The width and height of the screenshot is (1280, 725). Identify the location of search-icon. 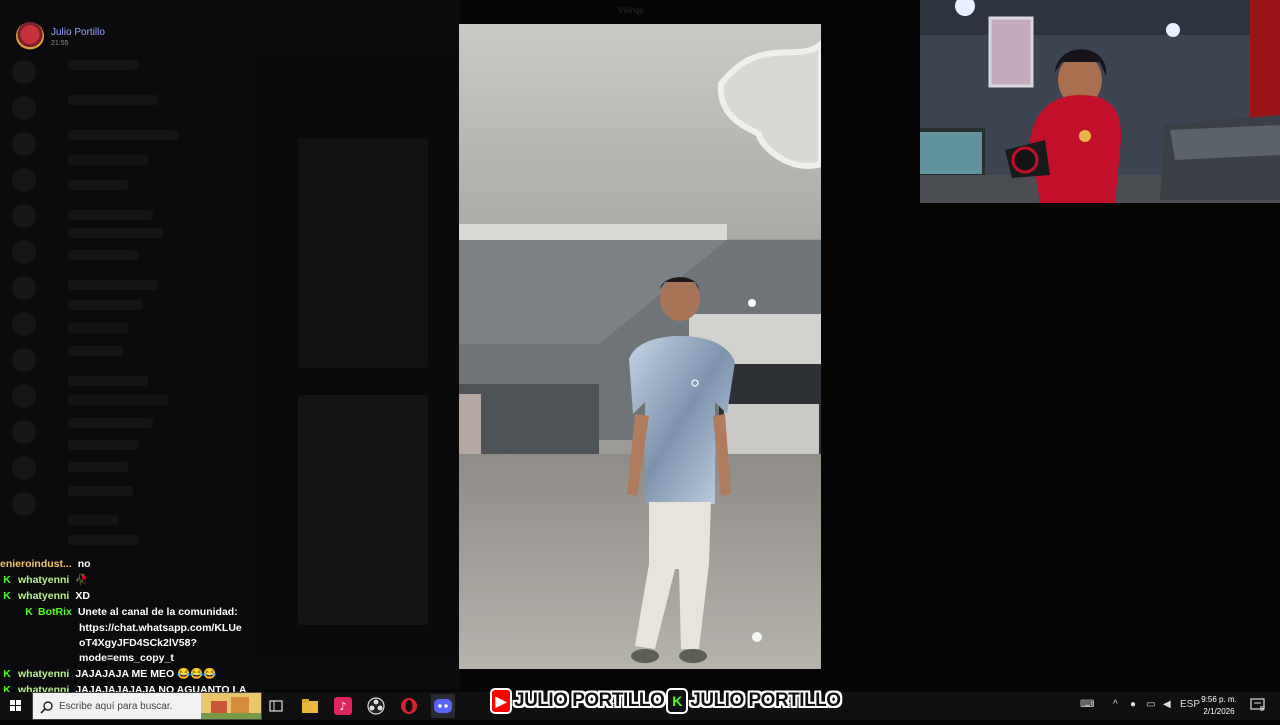
(46, 707).